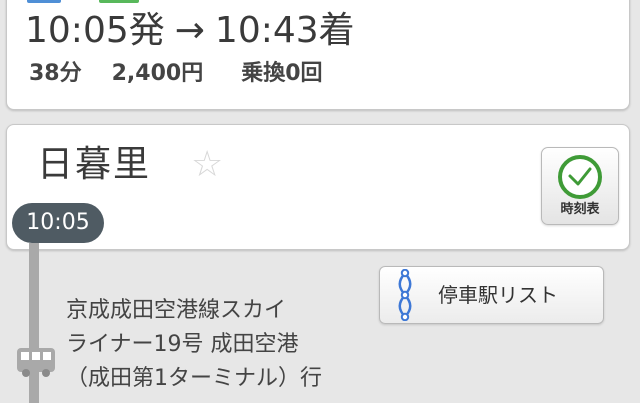  What do you see at coordinates (194, 378) in the screenshot?
I see `train-destination-terminal: （成田第1ターミナル）行` at bounding box center [194, 378].